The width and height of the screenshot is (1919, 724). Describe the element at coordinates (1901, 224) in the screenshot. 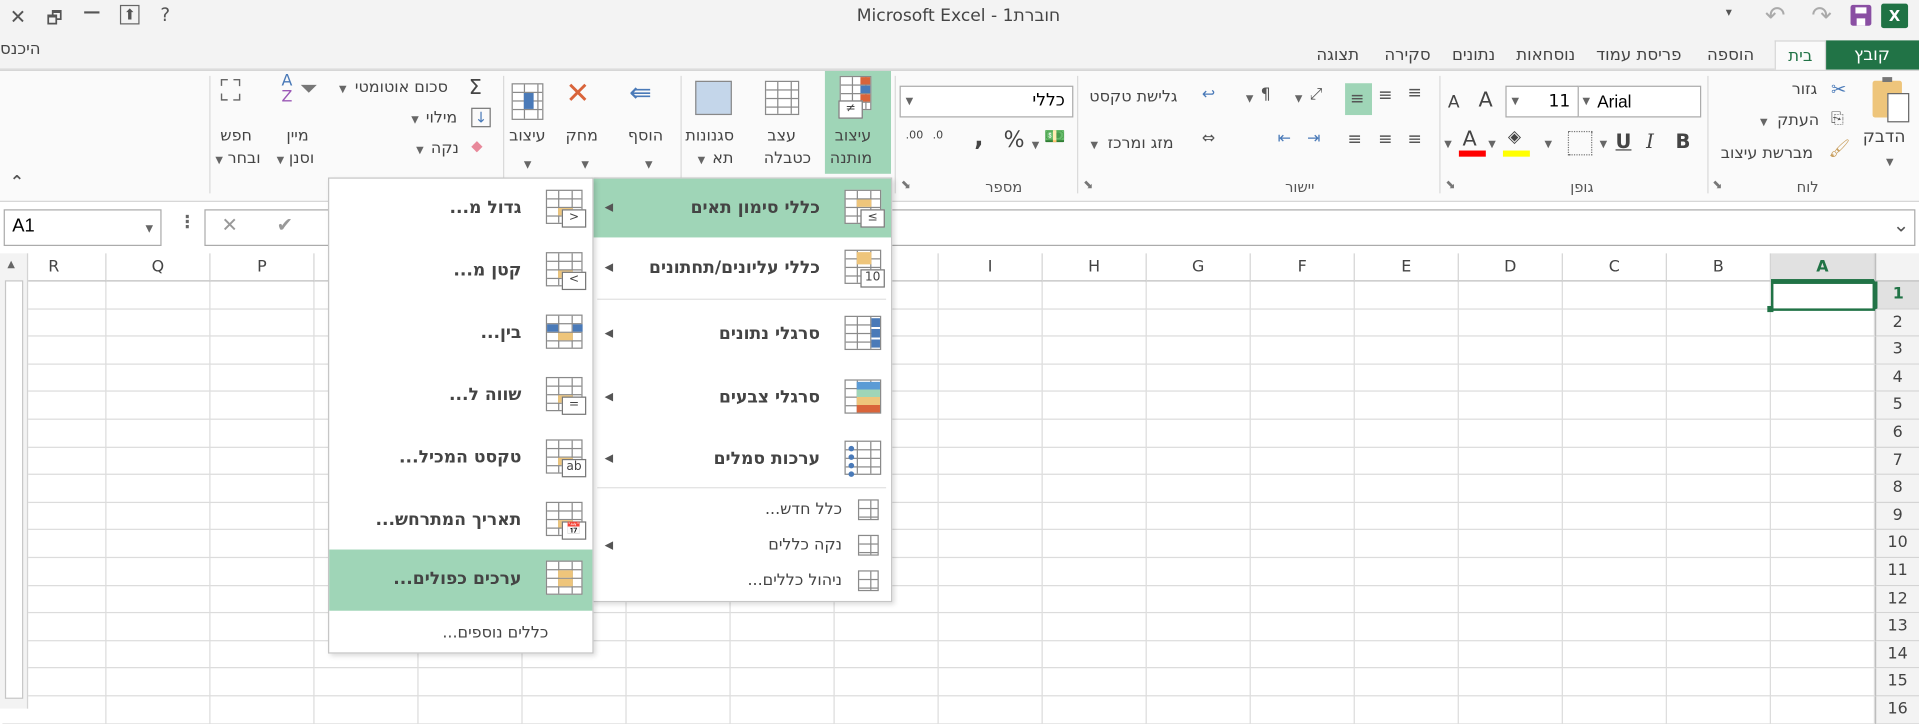

I see `expand-formula-bar-icon: ⌄` at that location.